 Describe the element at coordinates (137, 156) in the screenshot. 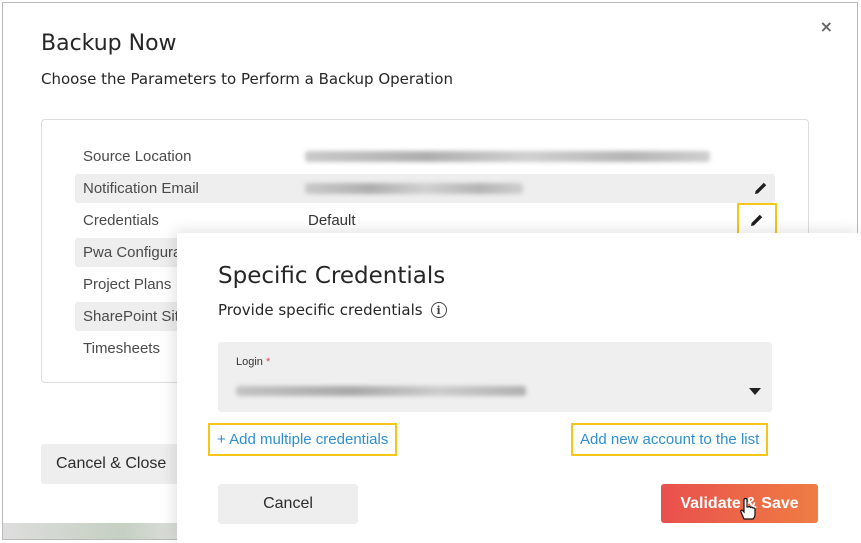

I see `param-label: Source Location` at that location.